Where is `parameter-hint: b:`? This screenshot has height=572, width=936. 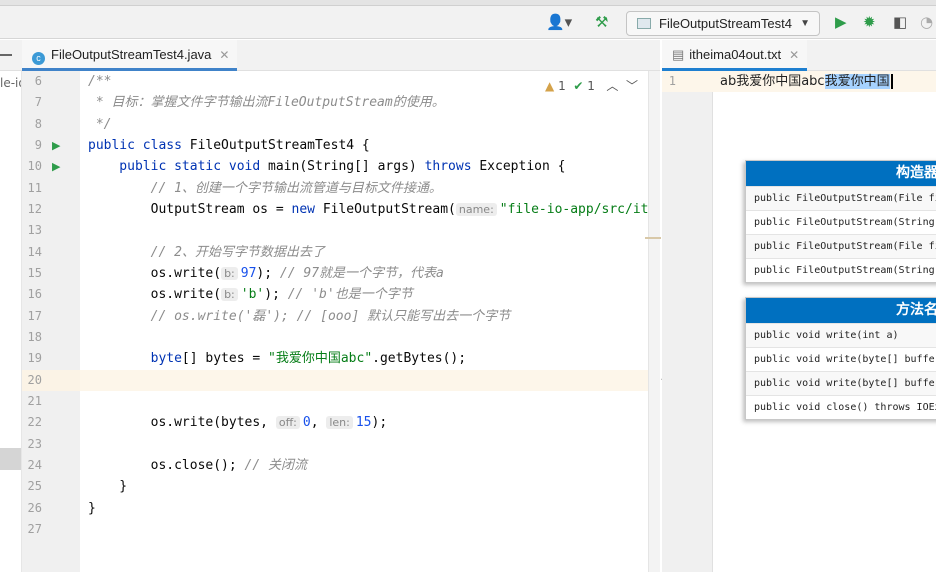 parameter-hint: b: is located at coordinates (229, 294).